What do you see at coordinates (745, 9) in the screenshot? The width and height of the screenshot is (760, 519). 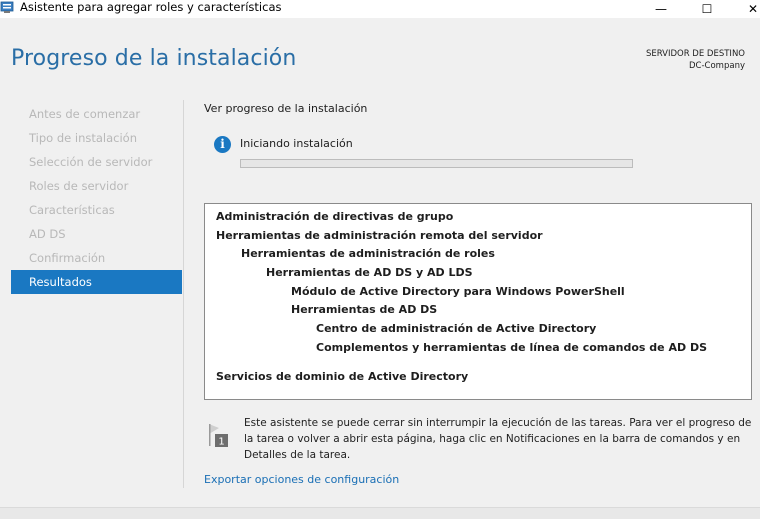 I see `close-button: ✕` at bounding box center [745, 9].